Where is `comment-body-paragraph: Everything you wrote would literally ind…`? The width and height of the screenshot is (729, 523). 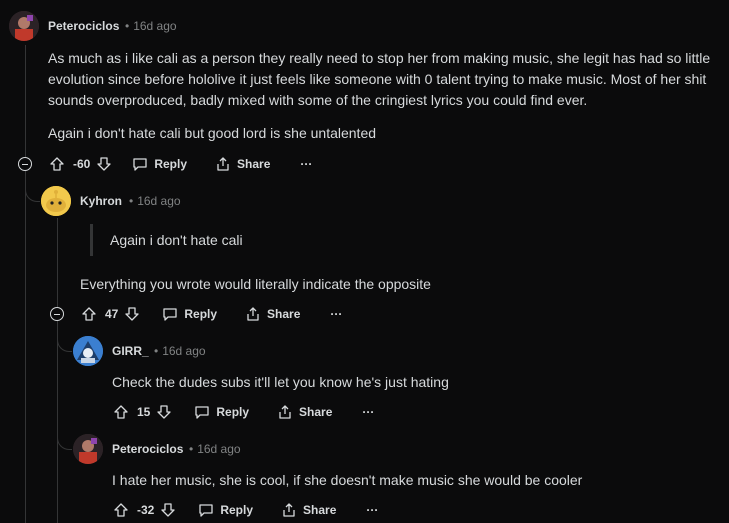 comment-body-paragraph: Everything you wrote would literally ind… is located at coordinates (255, 284).